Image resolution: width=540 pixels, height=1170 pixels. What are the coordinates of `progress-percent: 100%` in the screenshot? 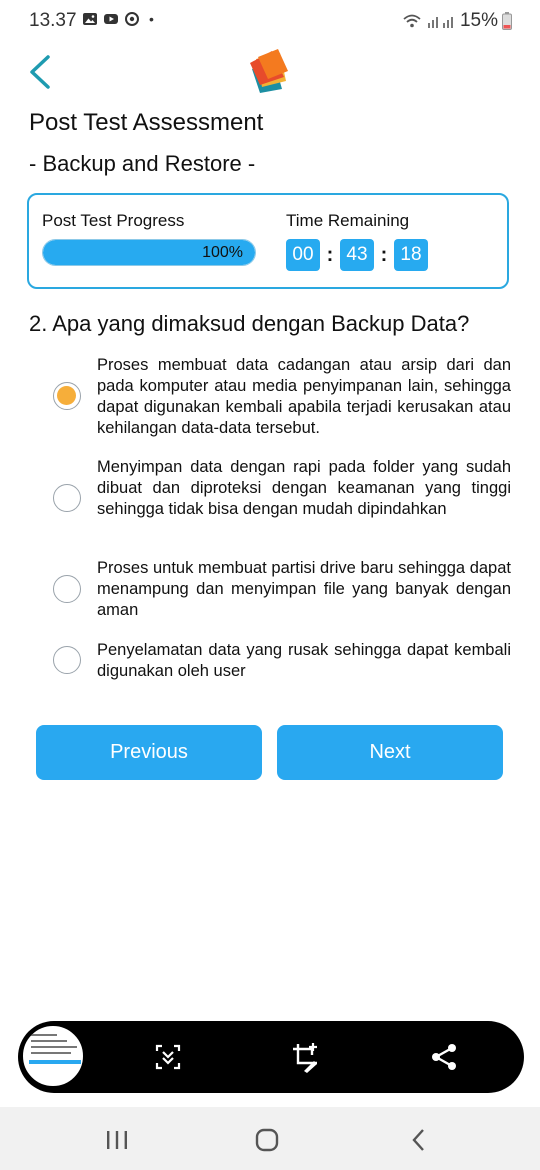 It's located at (222, 252).